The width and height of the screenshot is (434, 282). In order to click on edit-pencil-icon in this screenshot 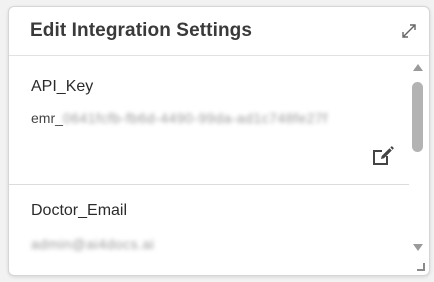, I will do `click(383, 155)`.